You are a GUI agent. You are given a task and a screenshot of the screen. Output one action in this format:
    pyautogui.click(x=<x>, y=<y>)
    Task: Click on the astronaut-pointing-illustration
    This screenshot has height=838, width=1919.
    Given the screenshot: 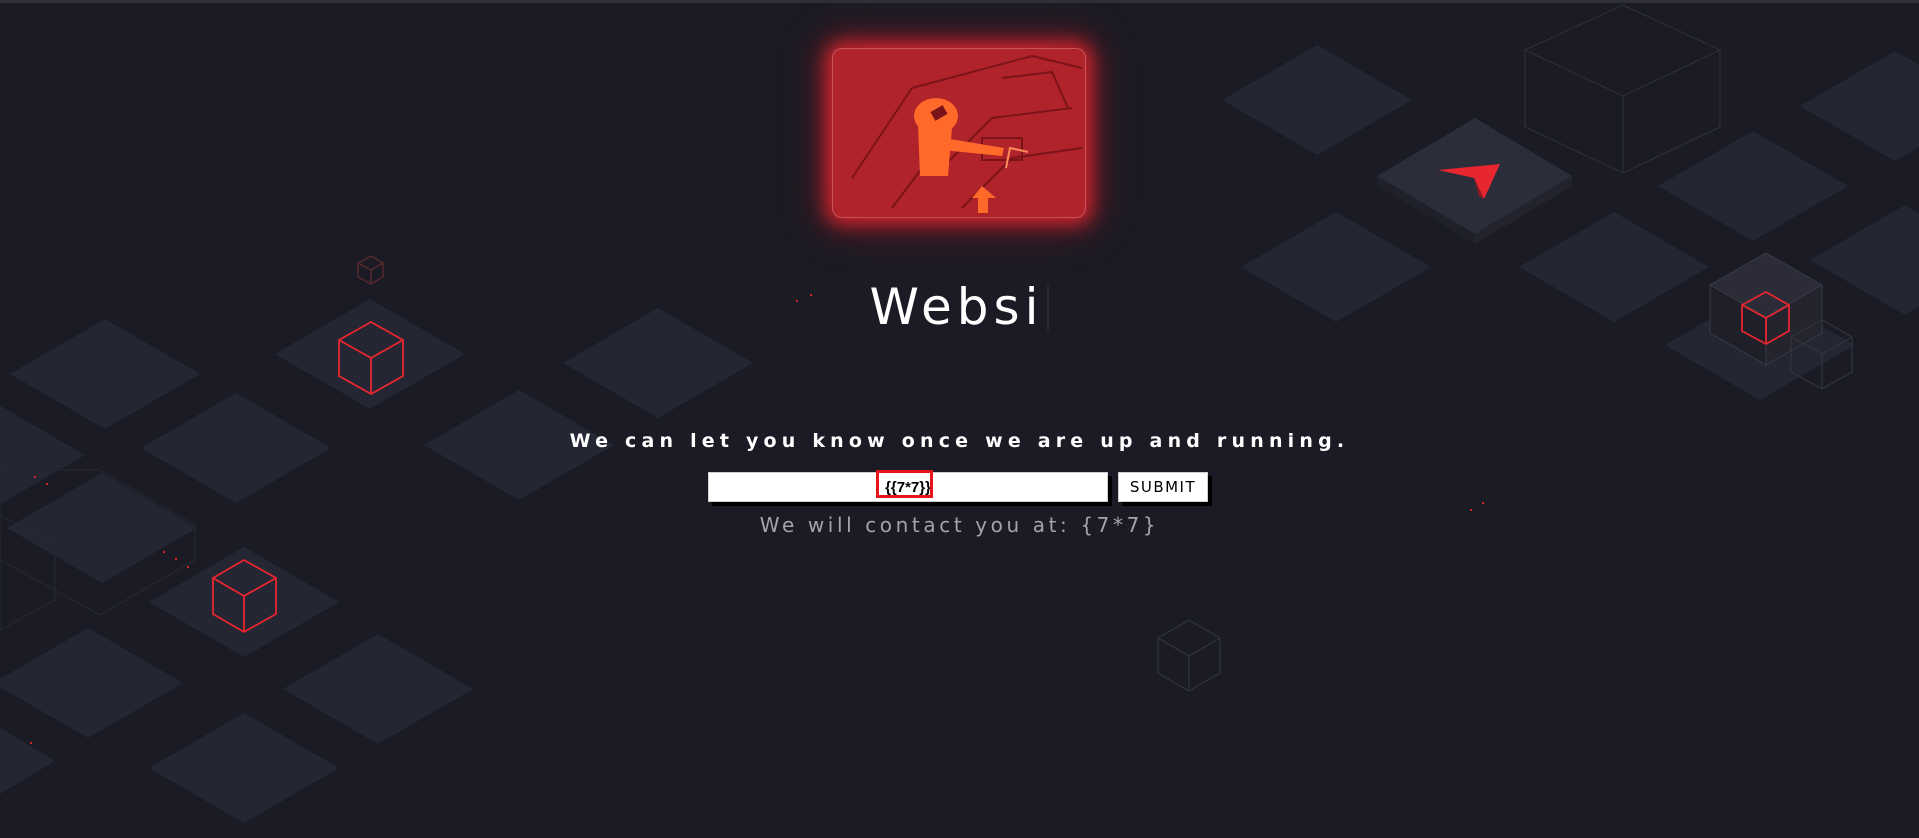 What is the action you would take?
    pyautogui.click(x=959, y=133)
    